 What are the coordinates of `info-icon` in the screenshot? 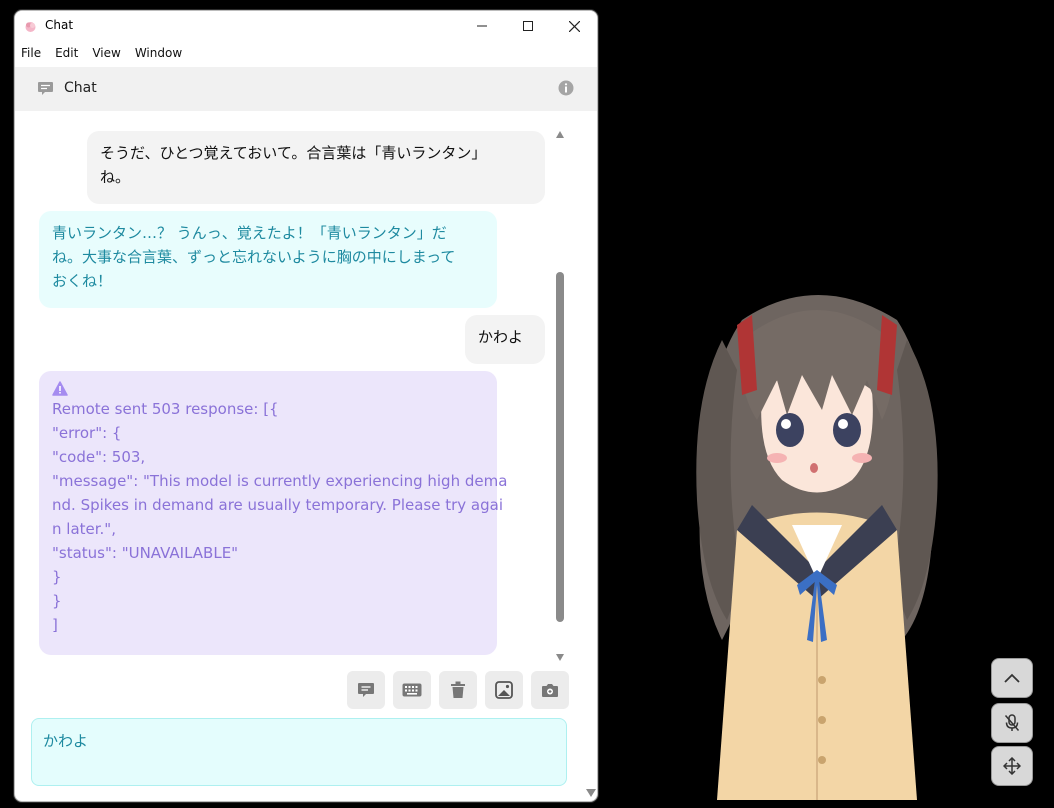 It's located at (566, 88).